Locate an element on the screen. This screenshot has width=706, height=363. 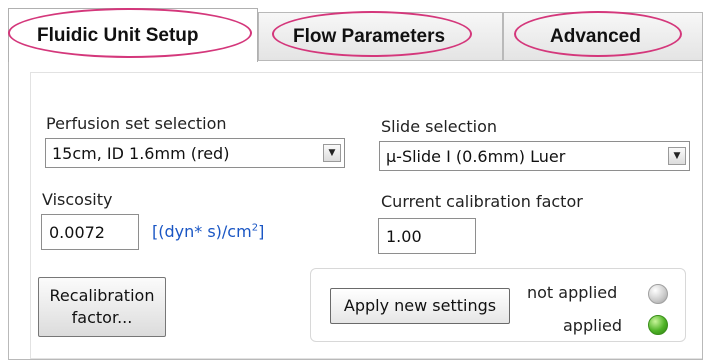
applied-indicator-icon is located at coordinates (658, 325).